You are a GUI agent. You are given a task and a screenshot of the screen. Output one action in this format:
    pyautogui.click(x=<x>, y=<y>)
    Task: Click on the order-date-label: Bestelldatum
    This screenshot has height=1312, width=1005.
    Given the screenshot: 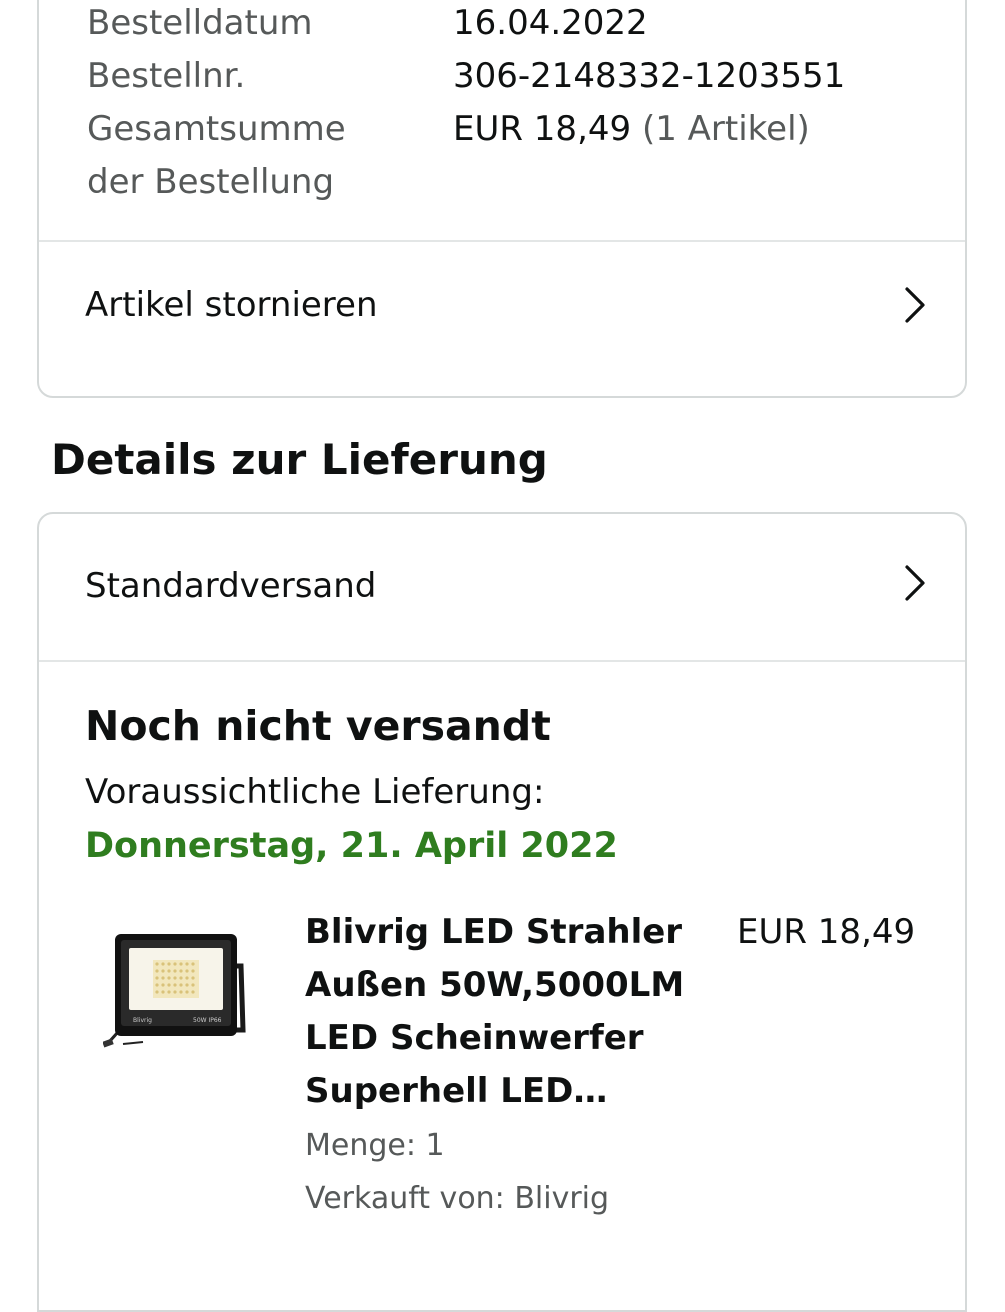 What is the action you would take?
    pyautogui.click(x=200, y=23)
    